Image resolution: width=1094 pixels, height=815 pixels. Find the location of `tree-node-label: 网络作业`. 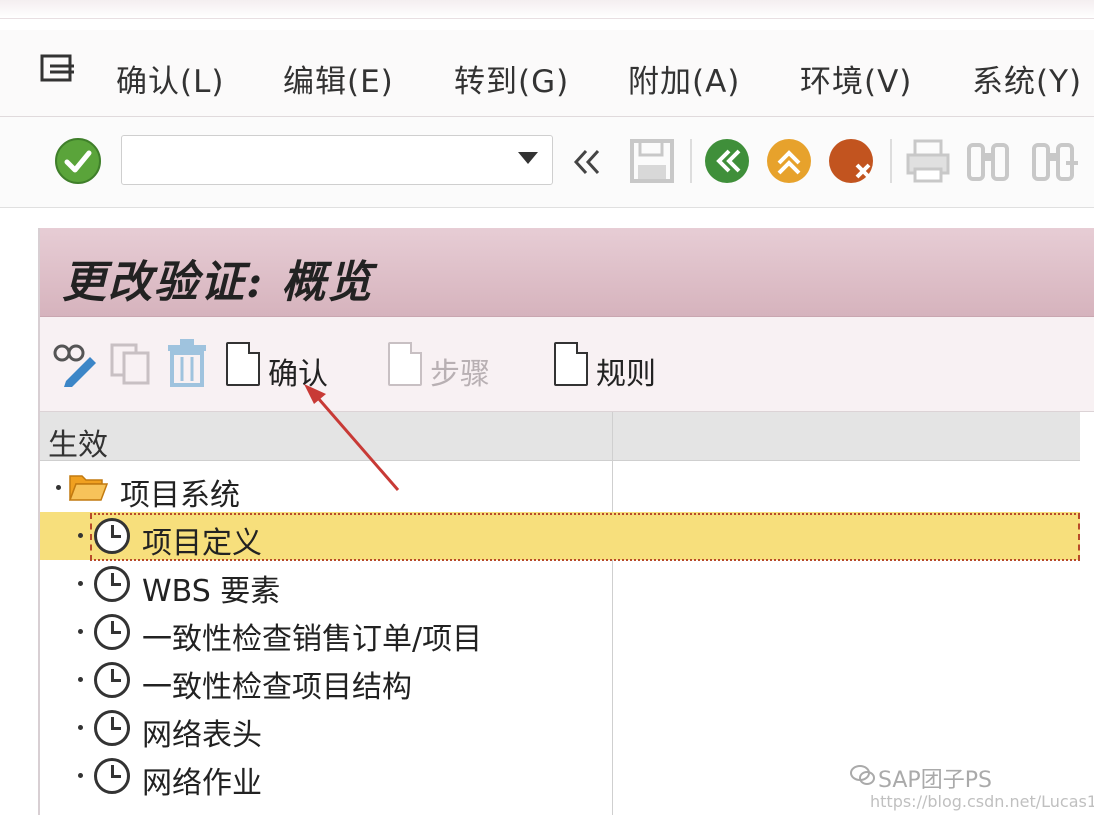

tree-node-label: 网络作业 is located at coordinates (202, 783).